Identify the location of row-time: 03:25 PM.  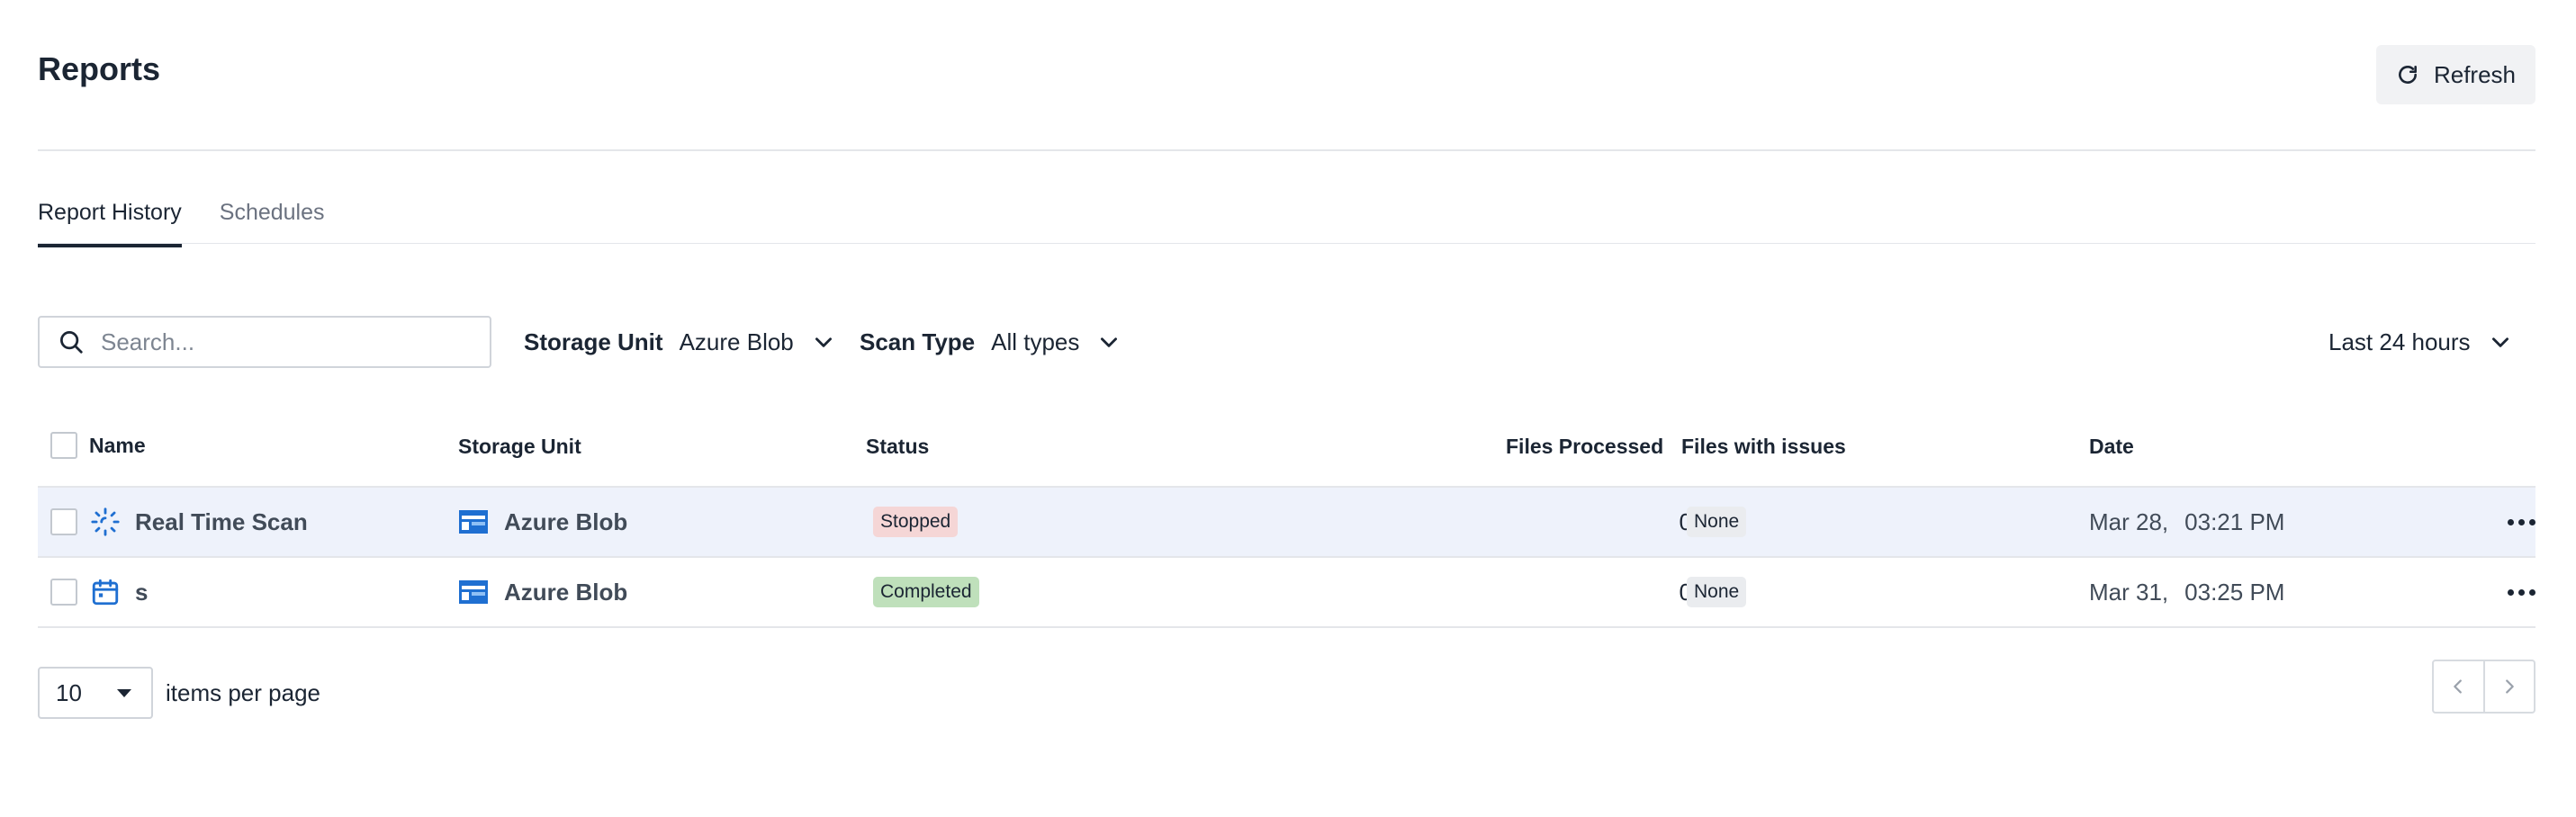
(2234, 592).